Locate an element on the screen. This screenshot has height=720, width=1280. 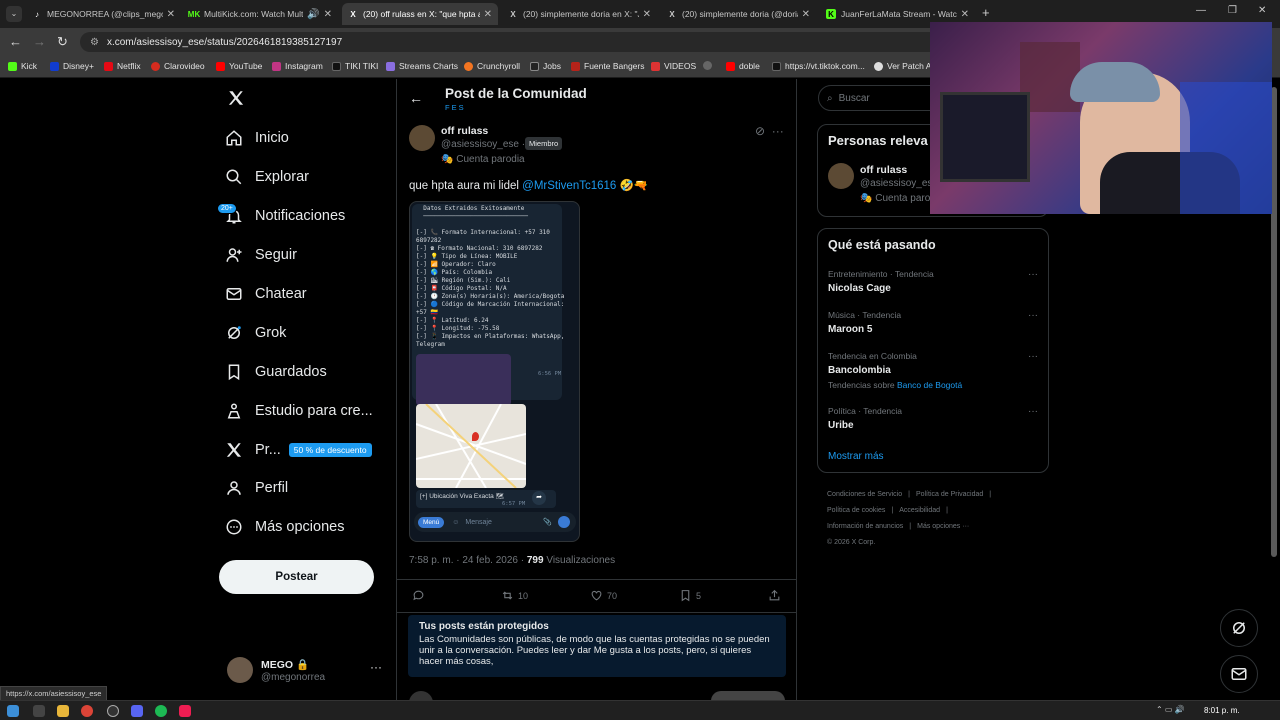
close-window-icon: ✕ is located at coordinates (1262, 10).